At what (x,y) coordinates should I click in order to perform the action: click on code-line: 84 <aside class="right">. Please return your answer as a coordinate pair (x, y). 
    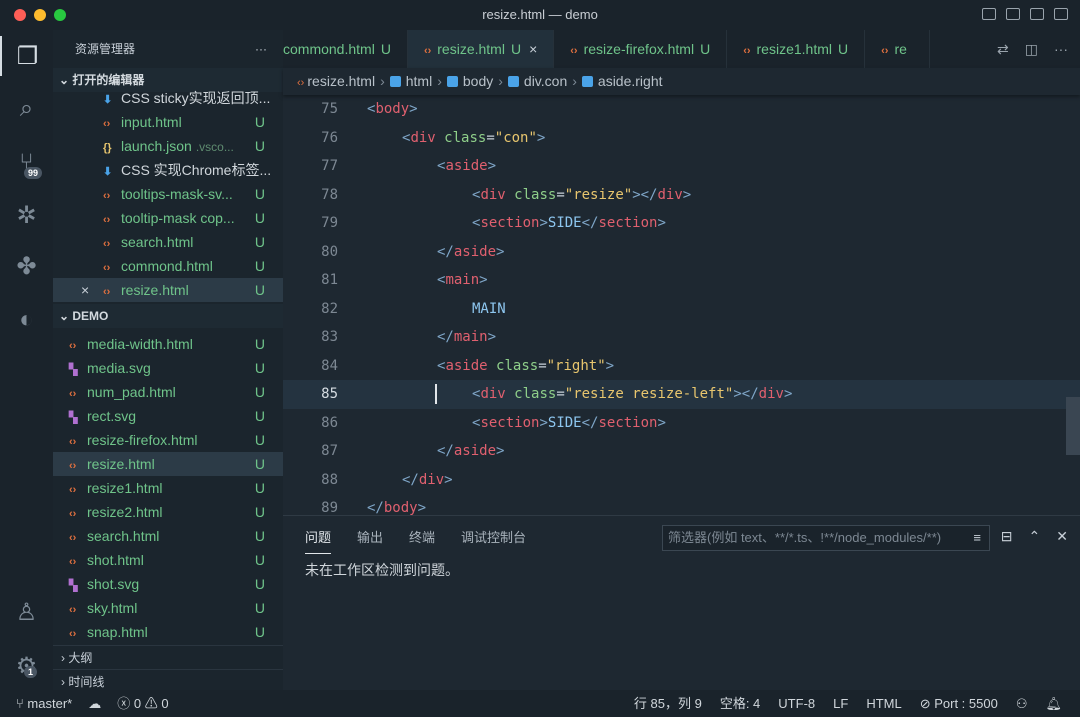
    Looking at the image, I should click on (681, 366).